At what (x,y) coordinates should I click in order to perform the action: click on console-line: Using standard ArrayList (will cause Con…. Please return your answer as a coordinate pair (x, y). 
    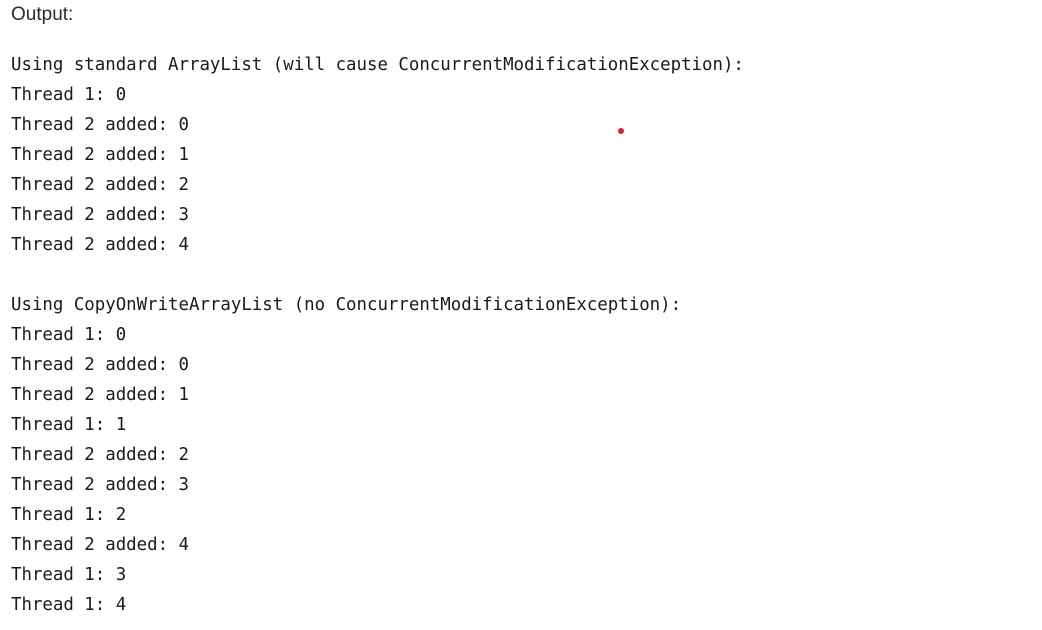
    Looking at the image, I should click on (377, 65).